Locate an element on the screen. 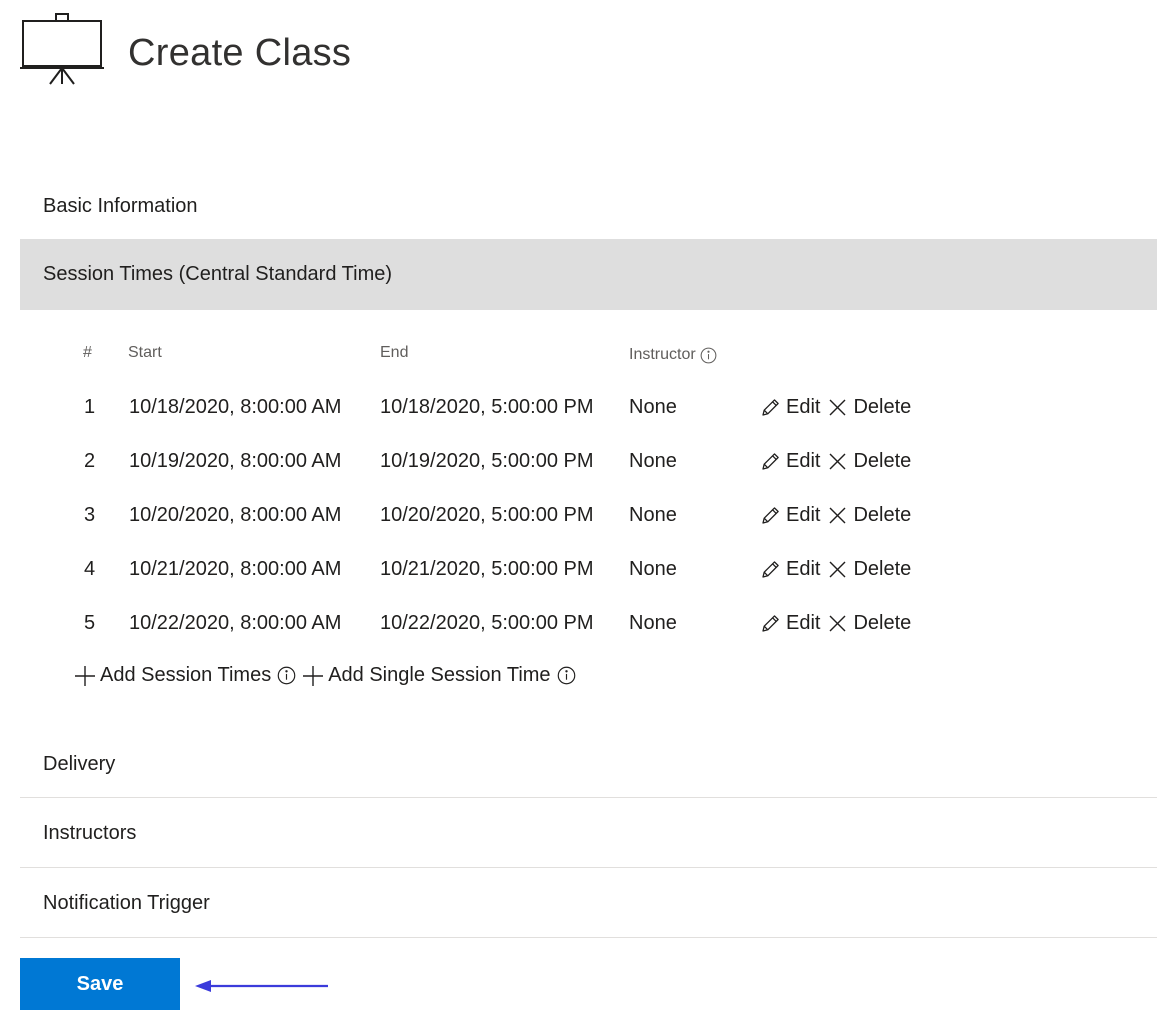 This screenshot has height=1035, width=1157. column-header-end: End is located at coordinates (394, 352).